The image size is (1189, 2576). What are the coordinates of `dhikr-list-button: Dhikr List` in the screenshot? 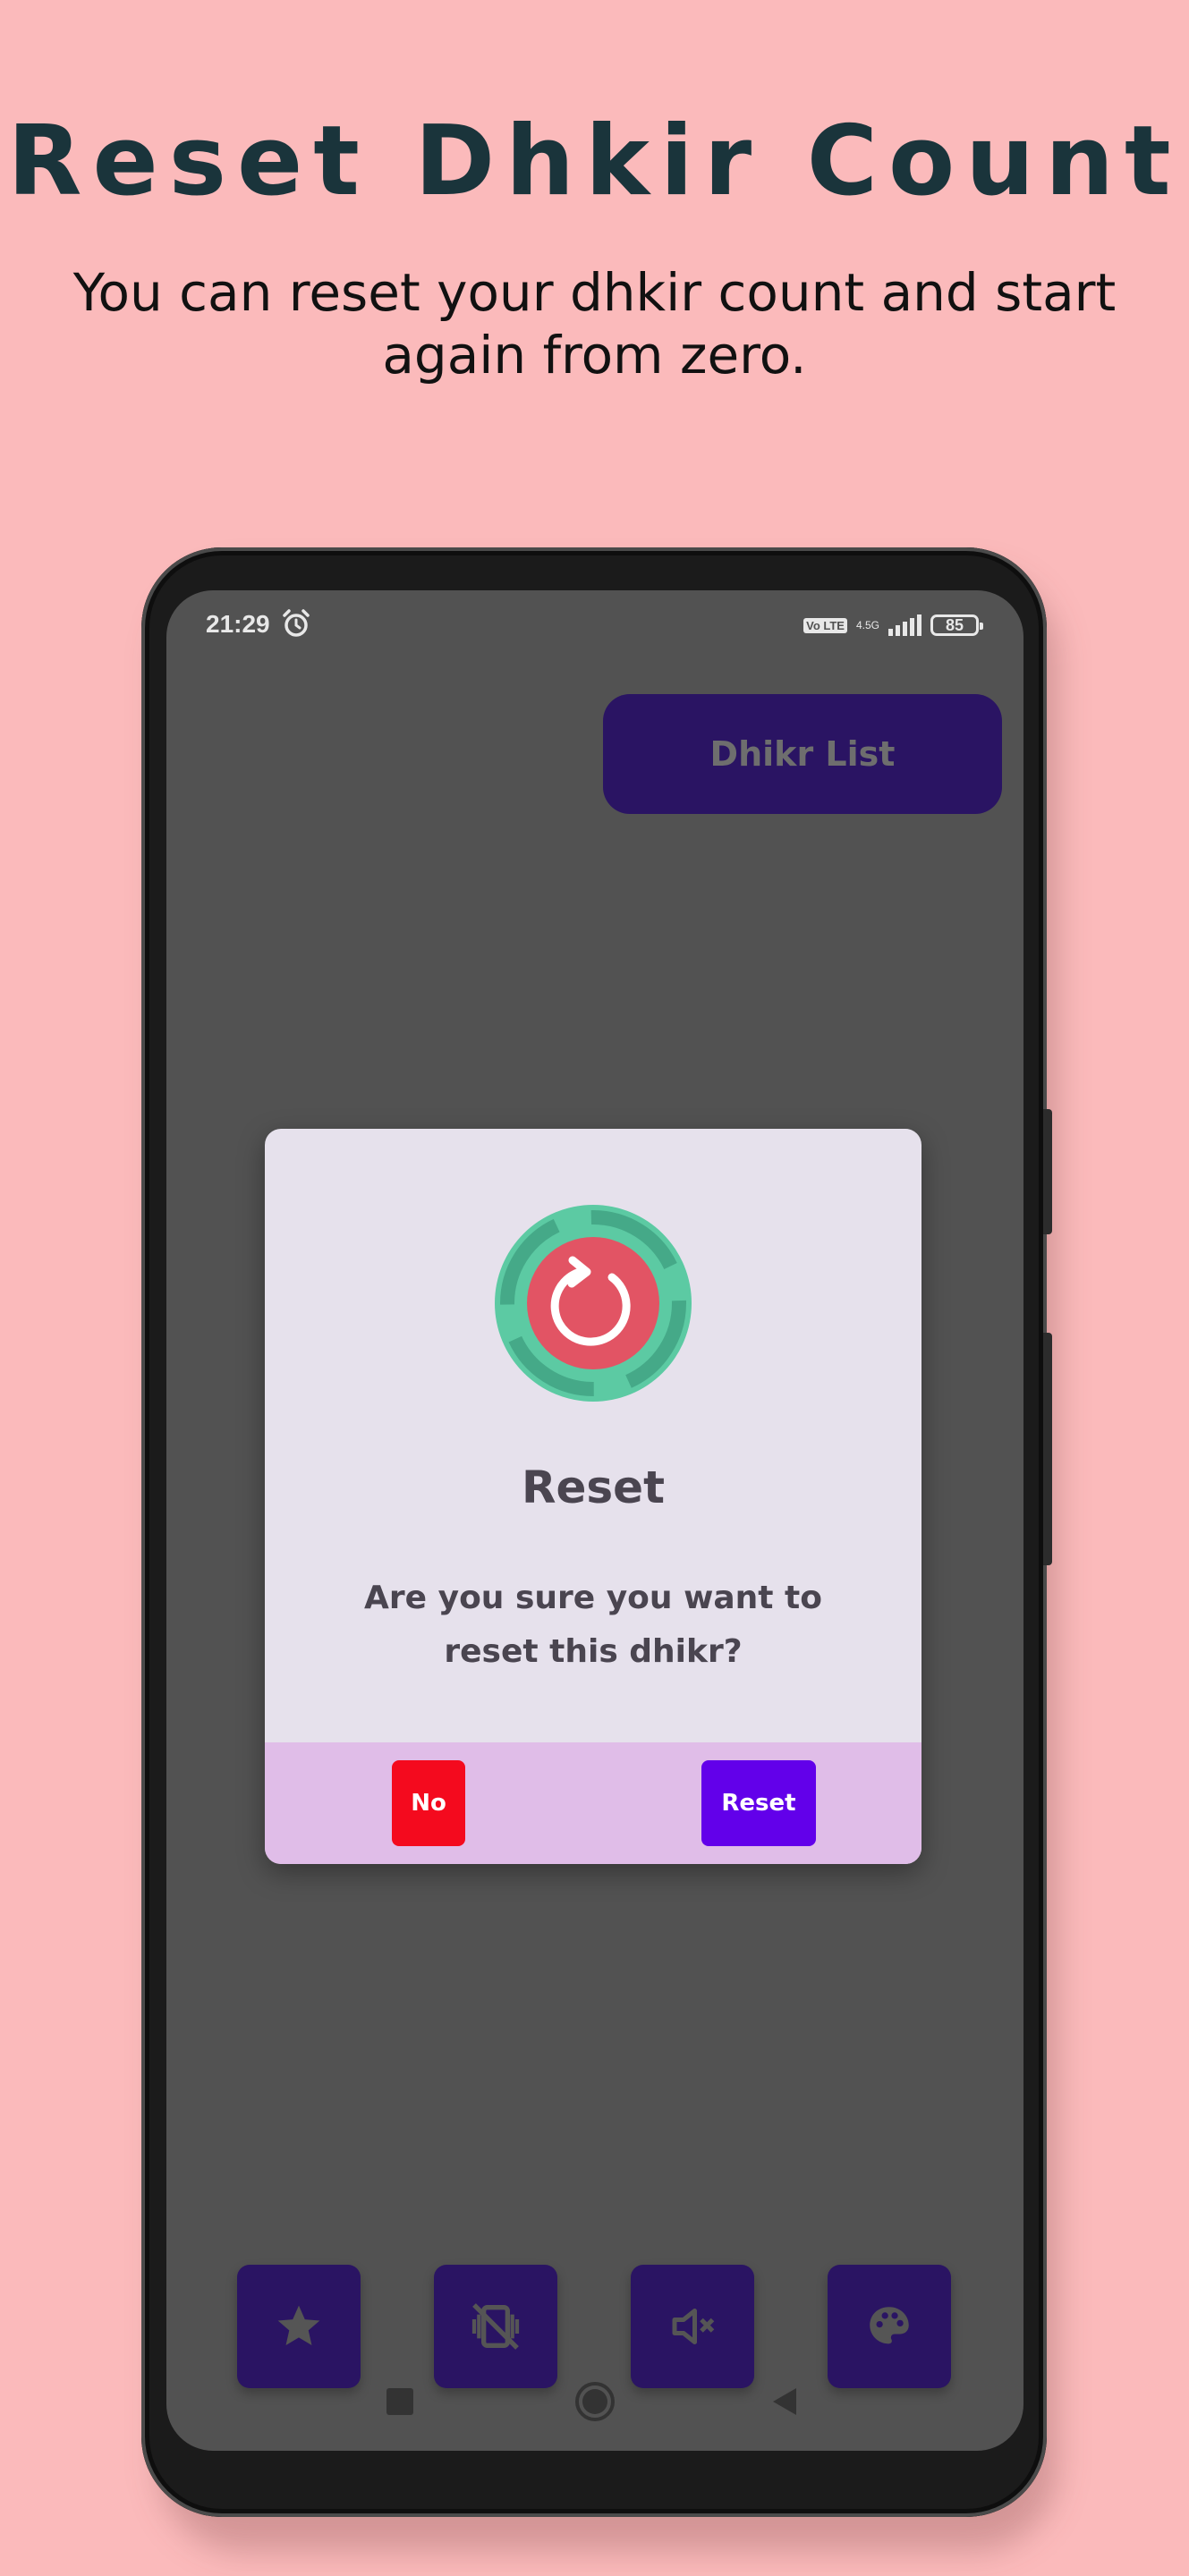 It's located at (802, 754).